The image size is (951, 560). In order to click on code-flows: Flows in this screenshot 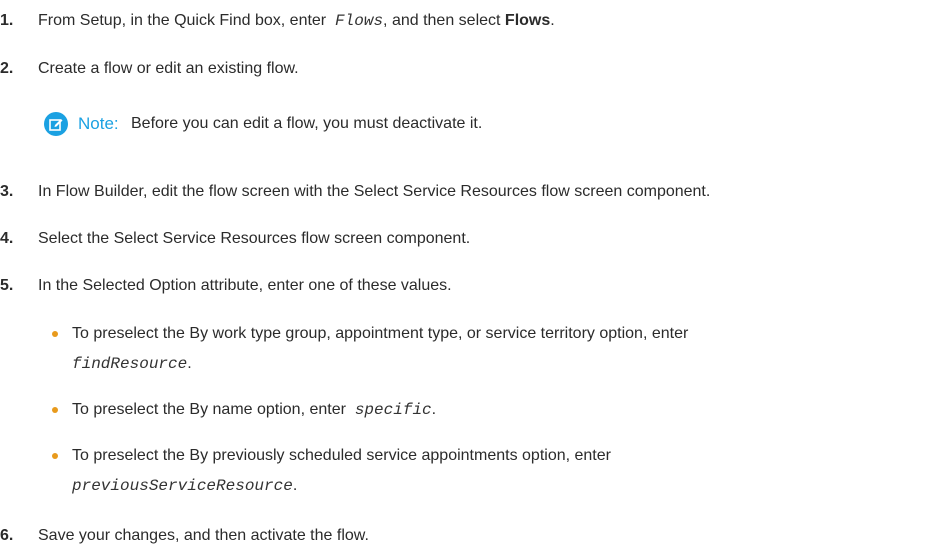, I will do `click(359, 21)`.